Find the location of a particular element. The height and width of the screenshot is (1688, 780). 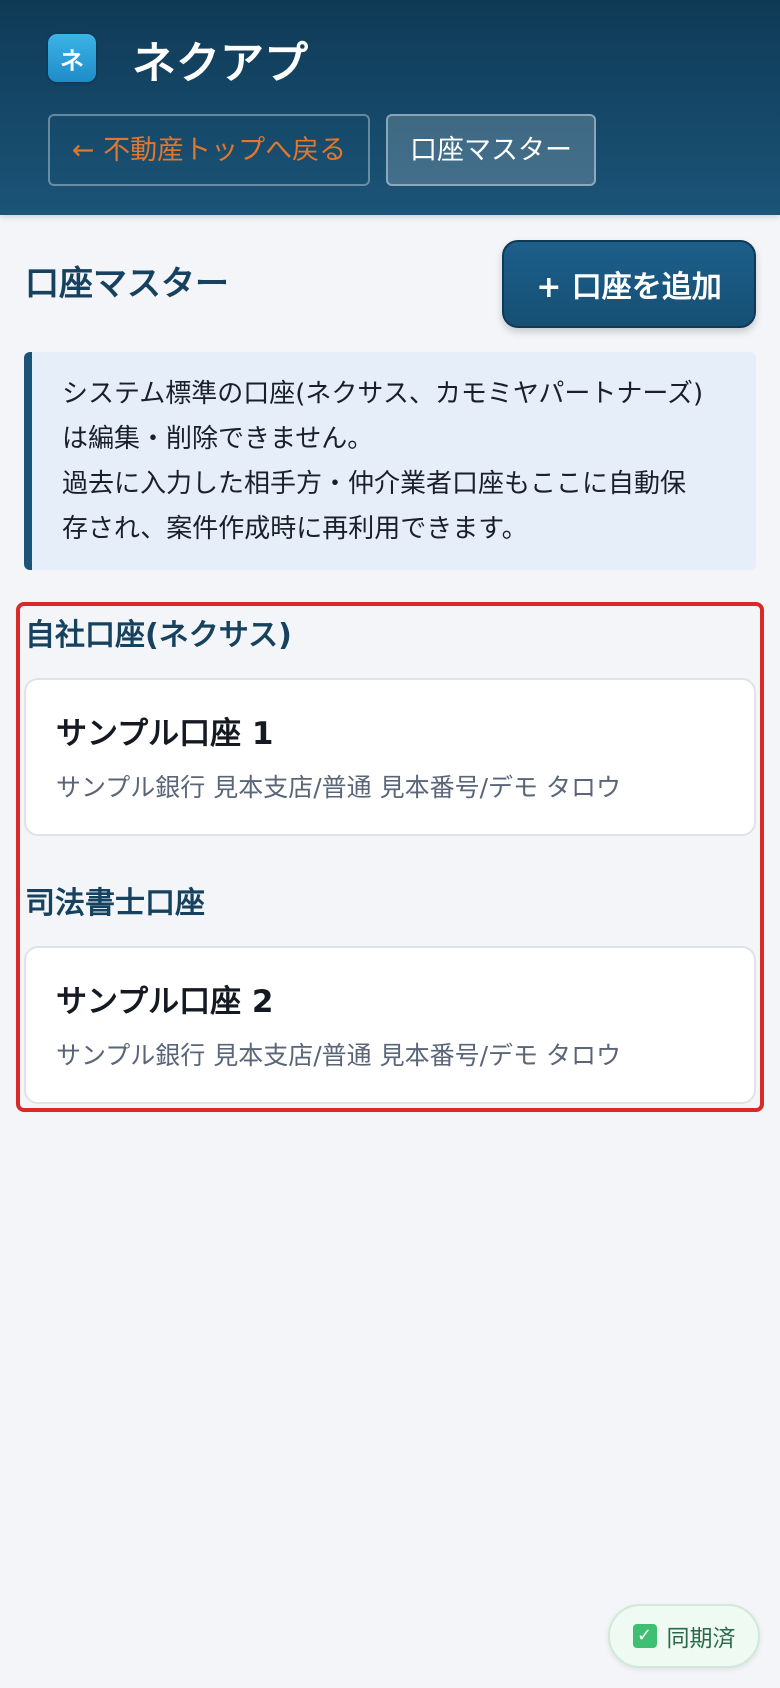

app-title: ネクアプ is located at coordinates (220, 63).